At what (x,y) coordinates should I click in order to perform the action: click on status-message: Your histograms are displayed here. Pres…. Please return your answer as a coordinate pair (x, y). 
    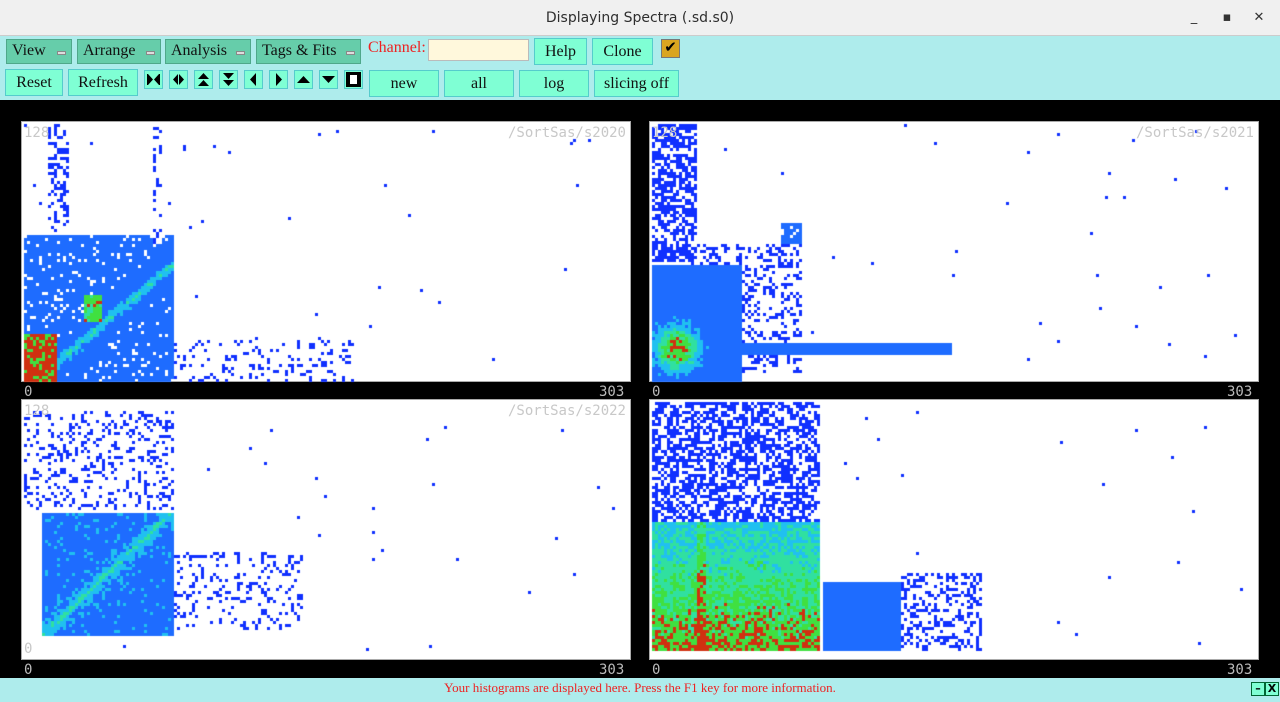
    Looking at the image, I should click on (640, 687).